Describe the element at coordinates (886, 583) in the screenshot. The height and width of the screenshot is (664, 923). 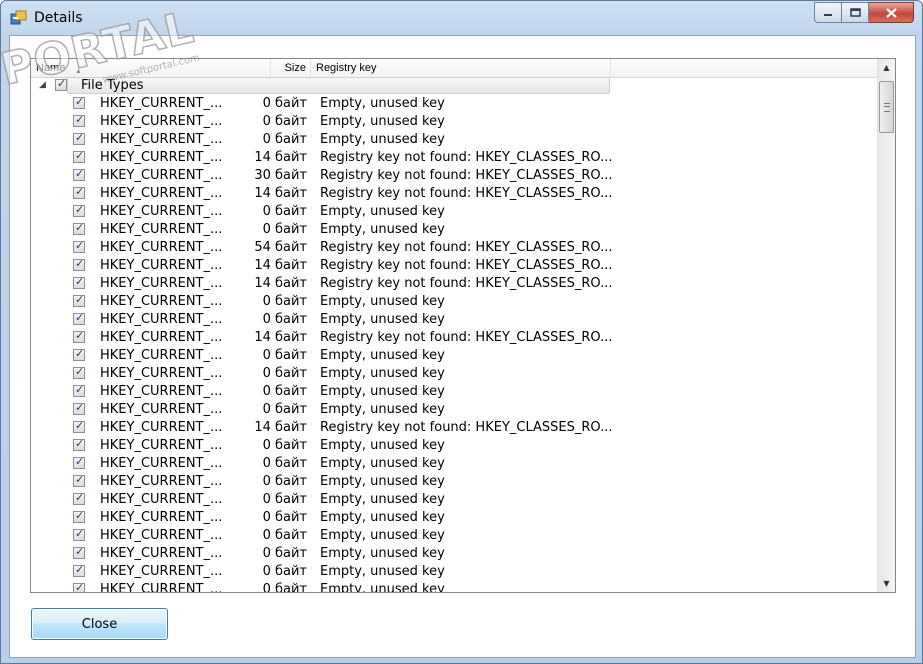
I see `scroll-down-button: ▼` at that location.